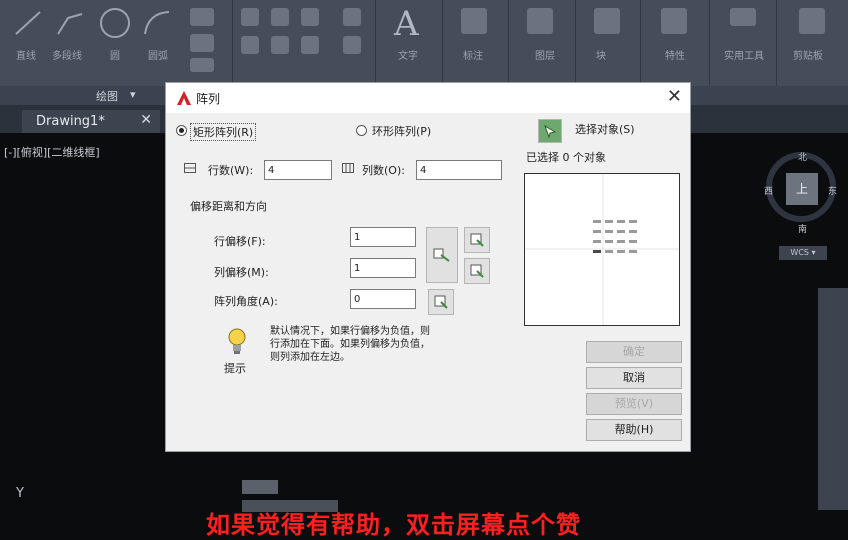 This screenshot has height=540, width=848. Describe the element at coordinates (157, 23) in the screenshot. I see `arc-tool-icon` at that location.